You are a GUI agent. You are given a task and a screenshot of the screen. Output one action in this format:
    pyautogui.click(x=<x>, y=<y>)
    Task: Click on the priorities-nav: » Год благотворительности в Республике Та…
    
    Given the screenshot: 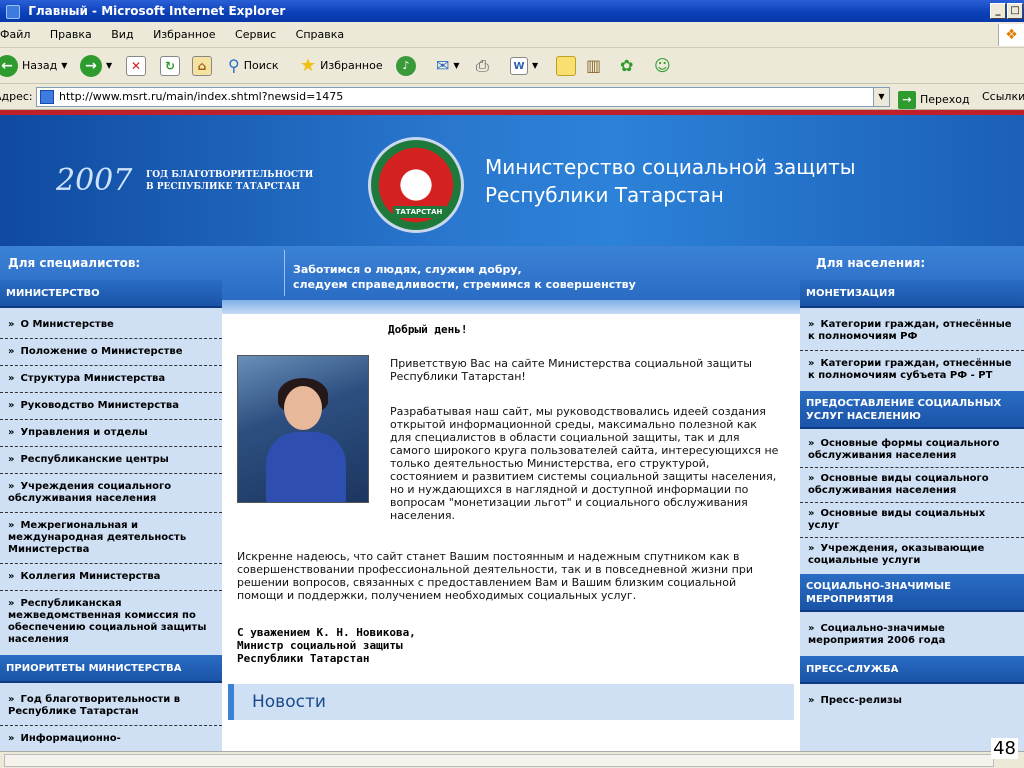 What is the action you would take?
    pyautogui.click(x=111, y=717)
    